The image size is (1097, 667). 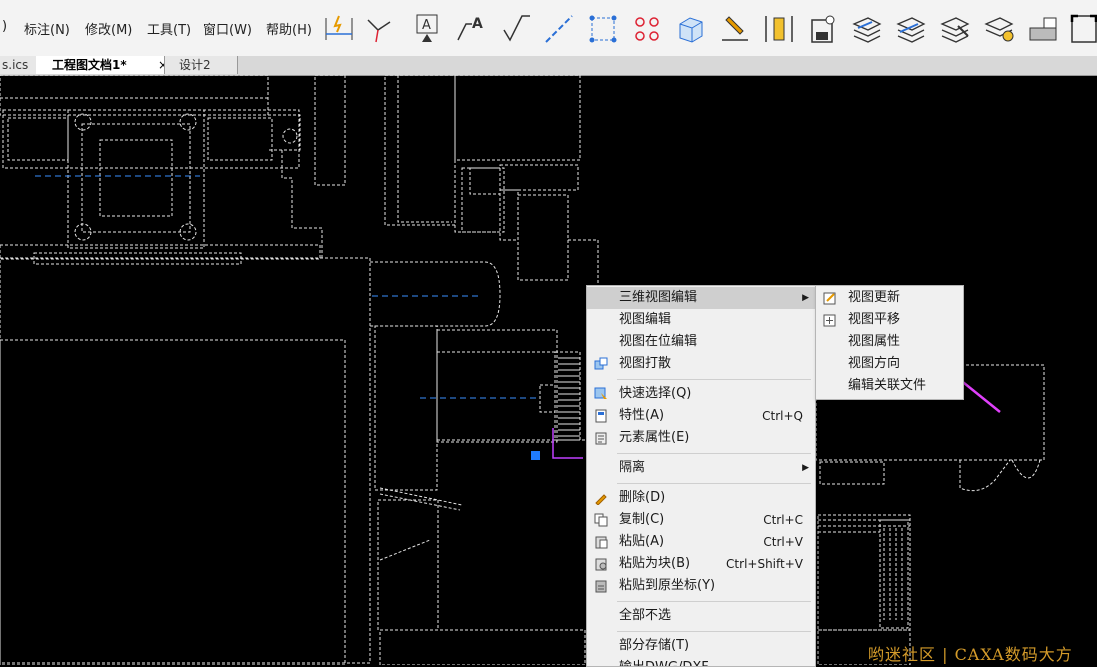 What do you see at coordinates (601, 542) in the screenshot?
I see `paste-icon` at bounding box center [601, 542].